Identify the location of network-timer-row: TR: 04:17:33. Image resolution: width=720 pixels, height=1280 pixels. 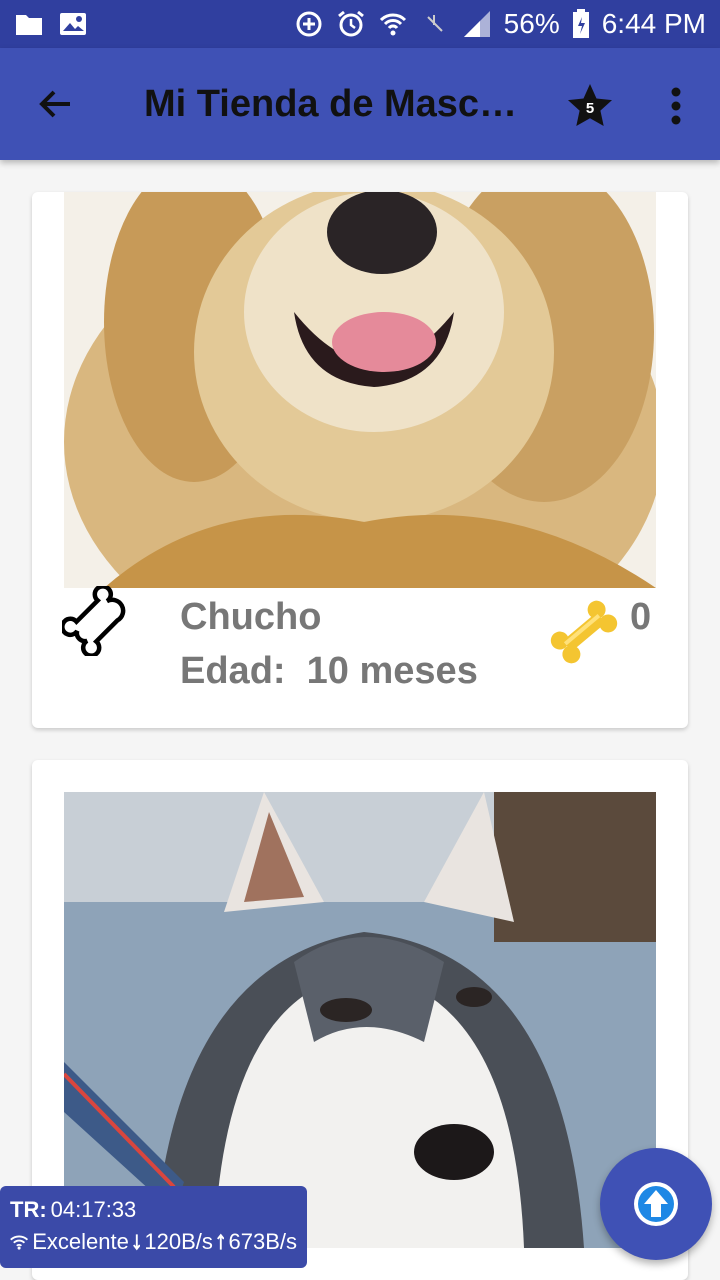
(153, 1210).